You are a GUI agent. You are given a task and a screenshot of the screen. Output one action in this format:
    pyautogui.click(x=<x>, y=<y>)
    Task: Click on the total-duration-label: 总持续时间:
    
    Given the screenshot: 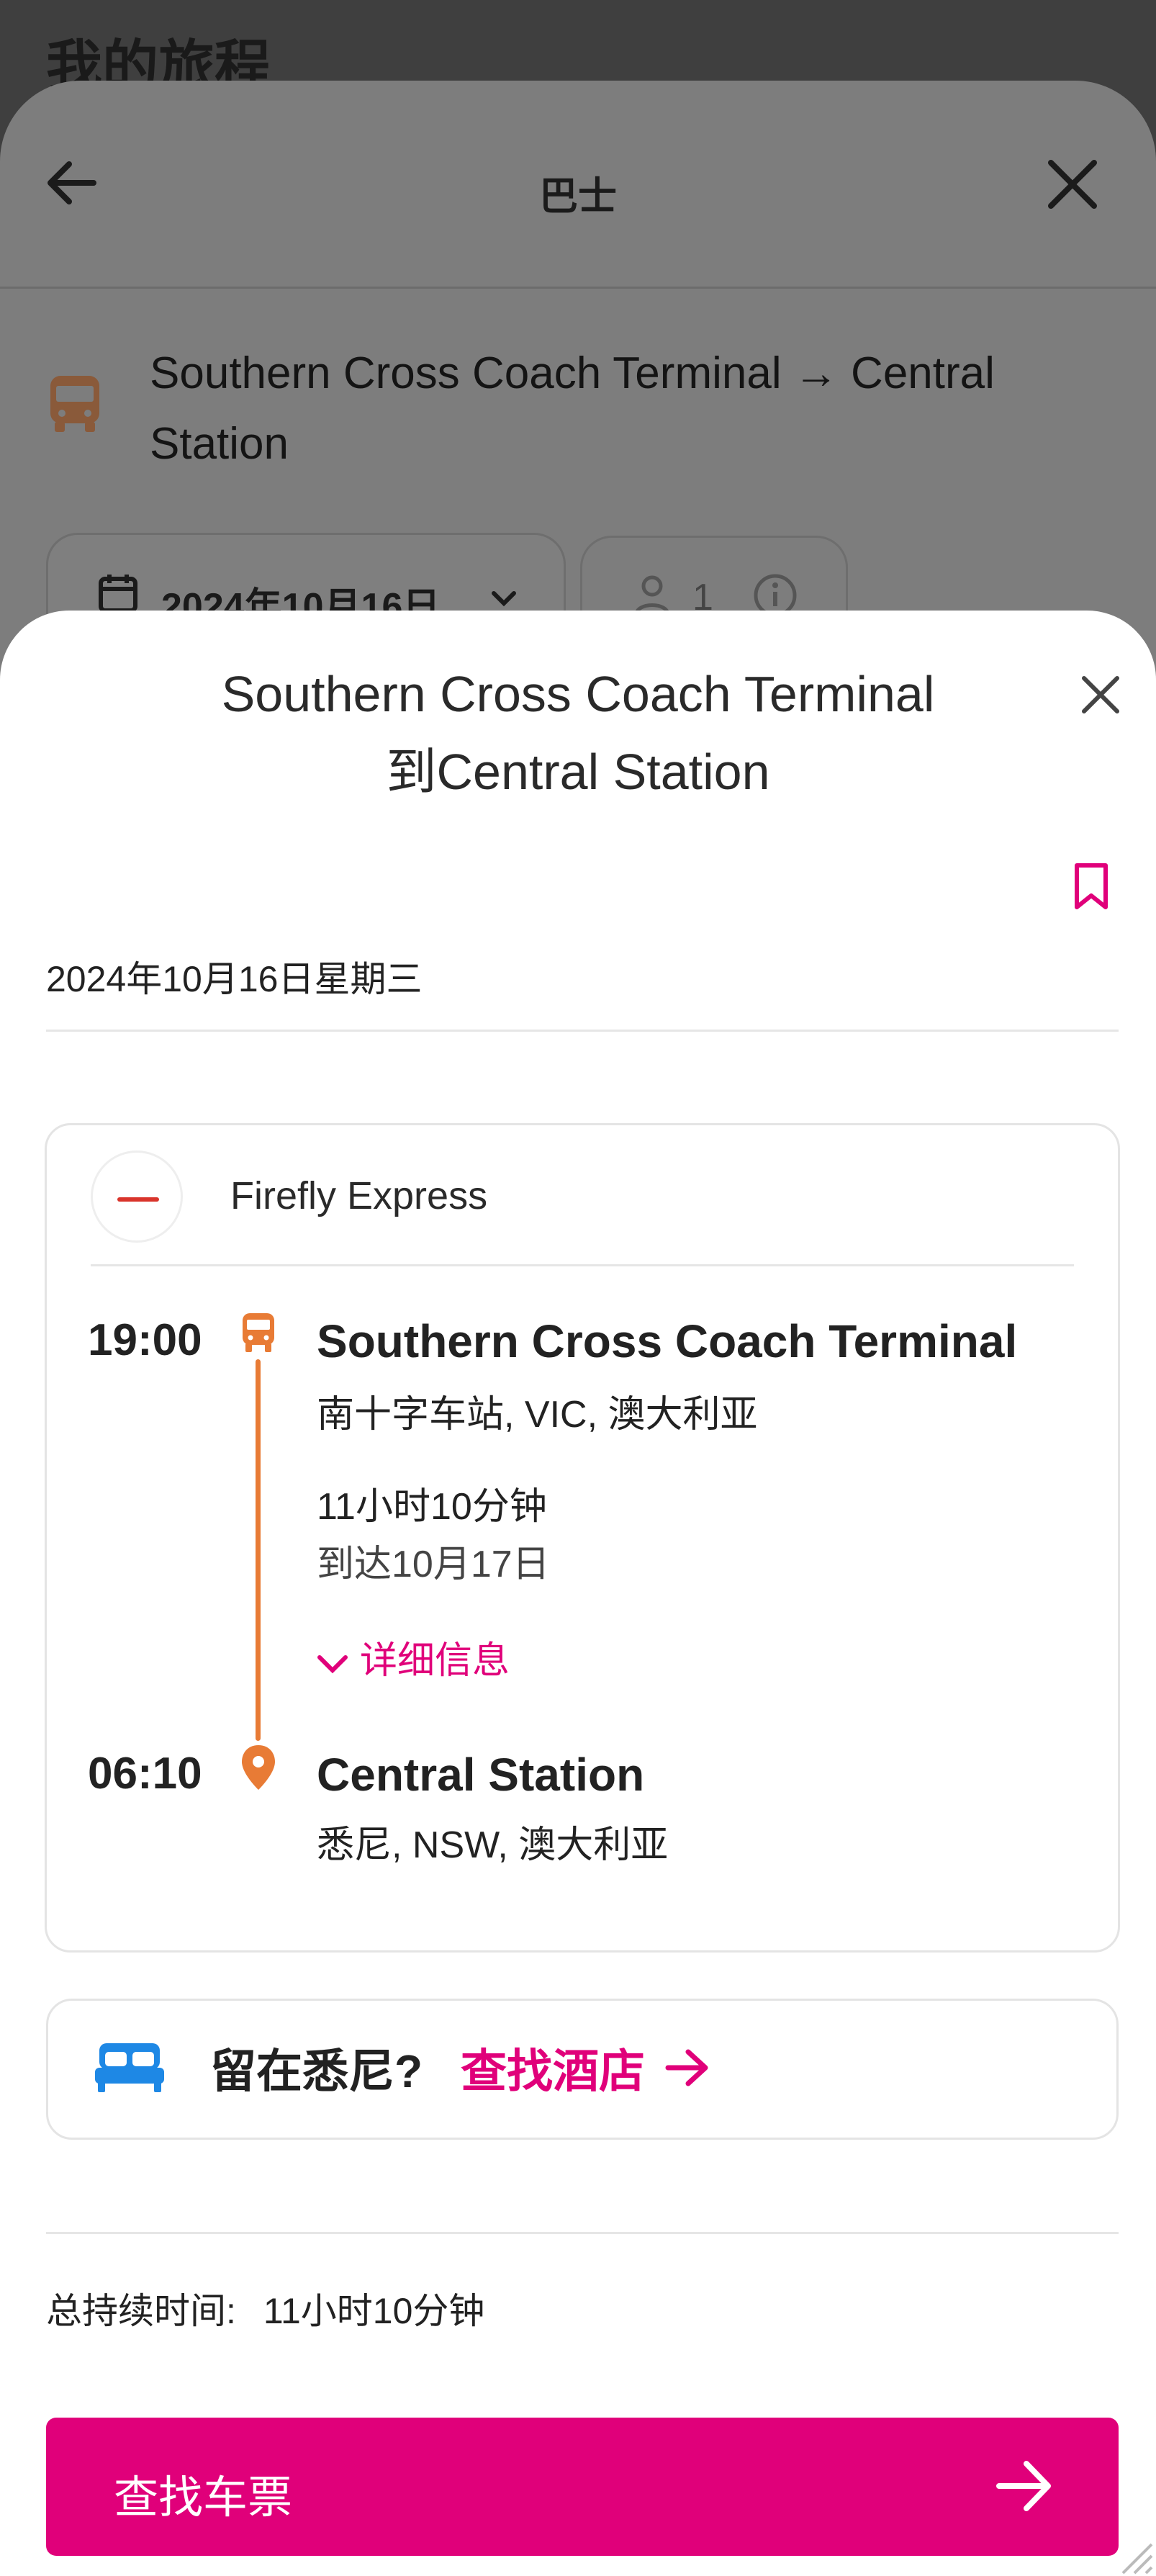 What is the action you would take?
    pyautogui.click(x=141, y=2311)
    